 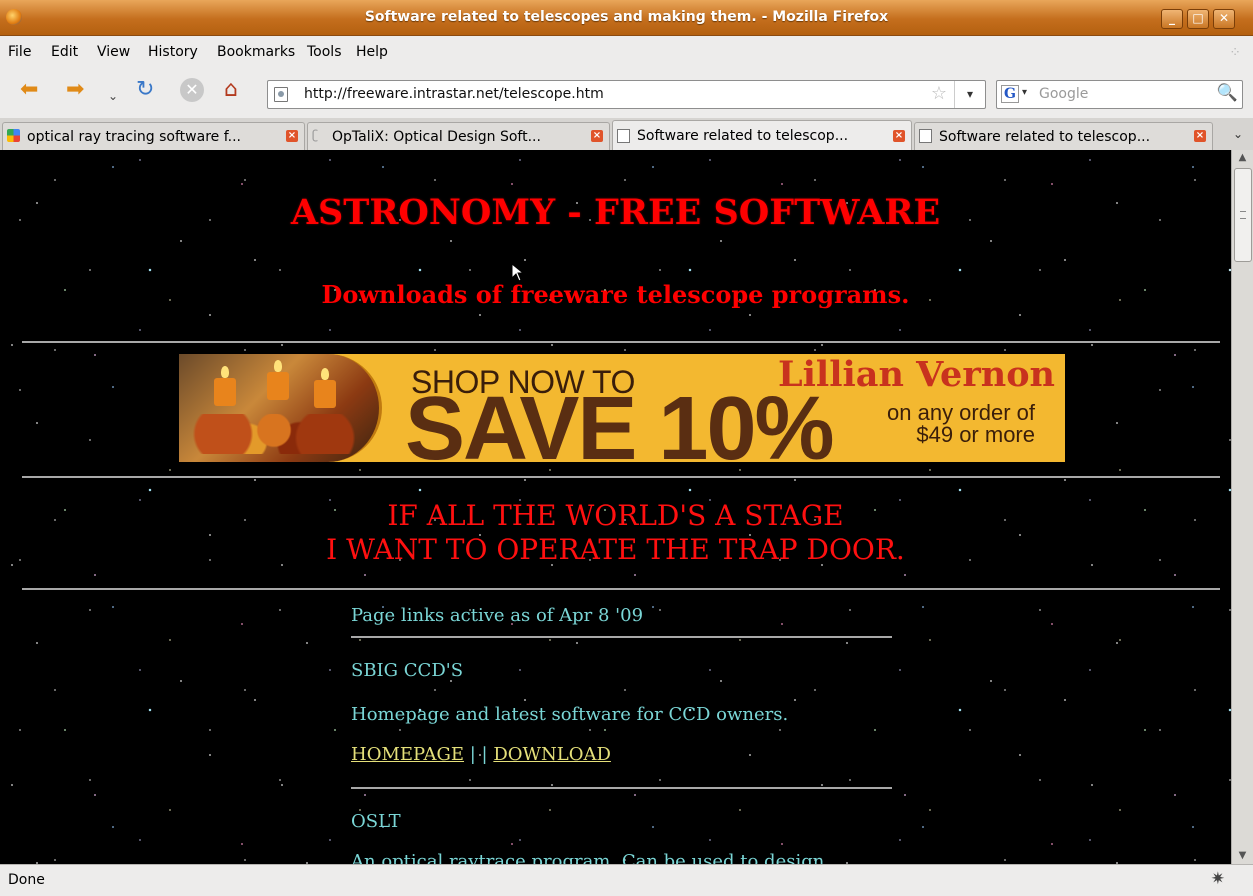 I want to click on scrollbar-thumb, so click(x=1243, y=215).